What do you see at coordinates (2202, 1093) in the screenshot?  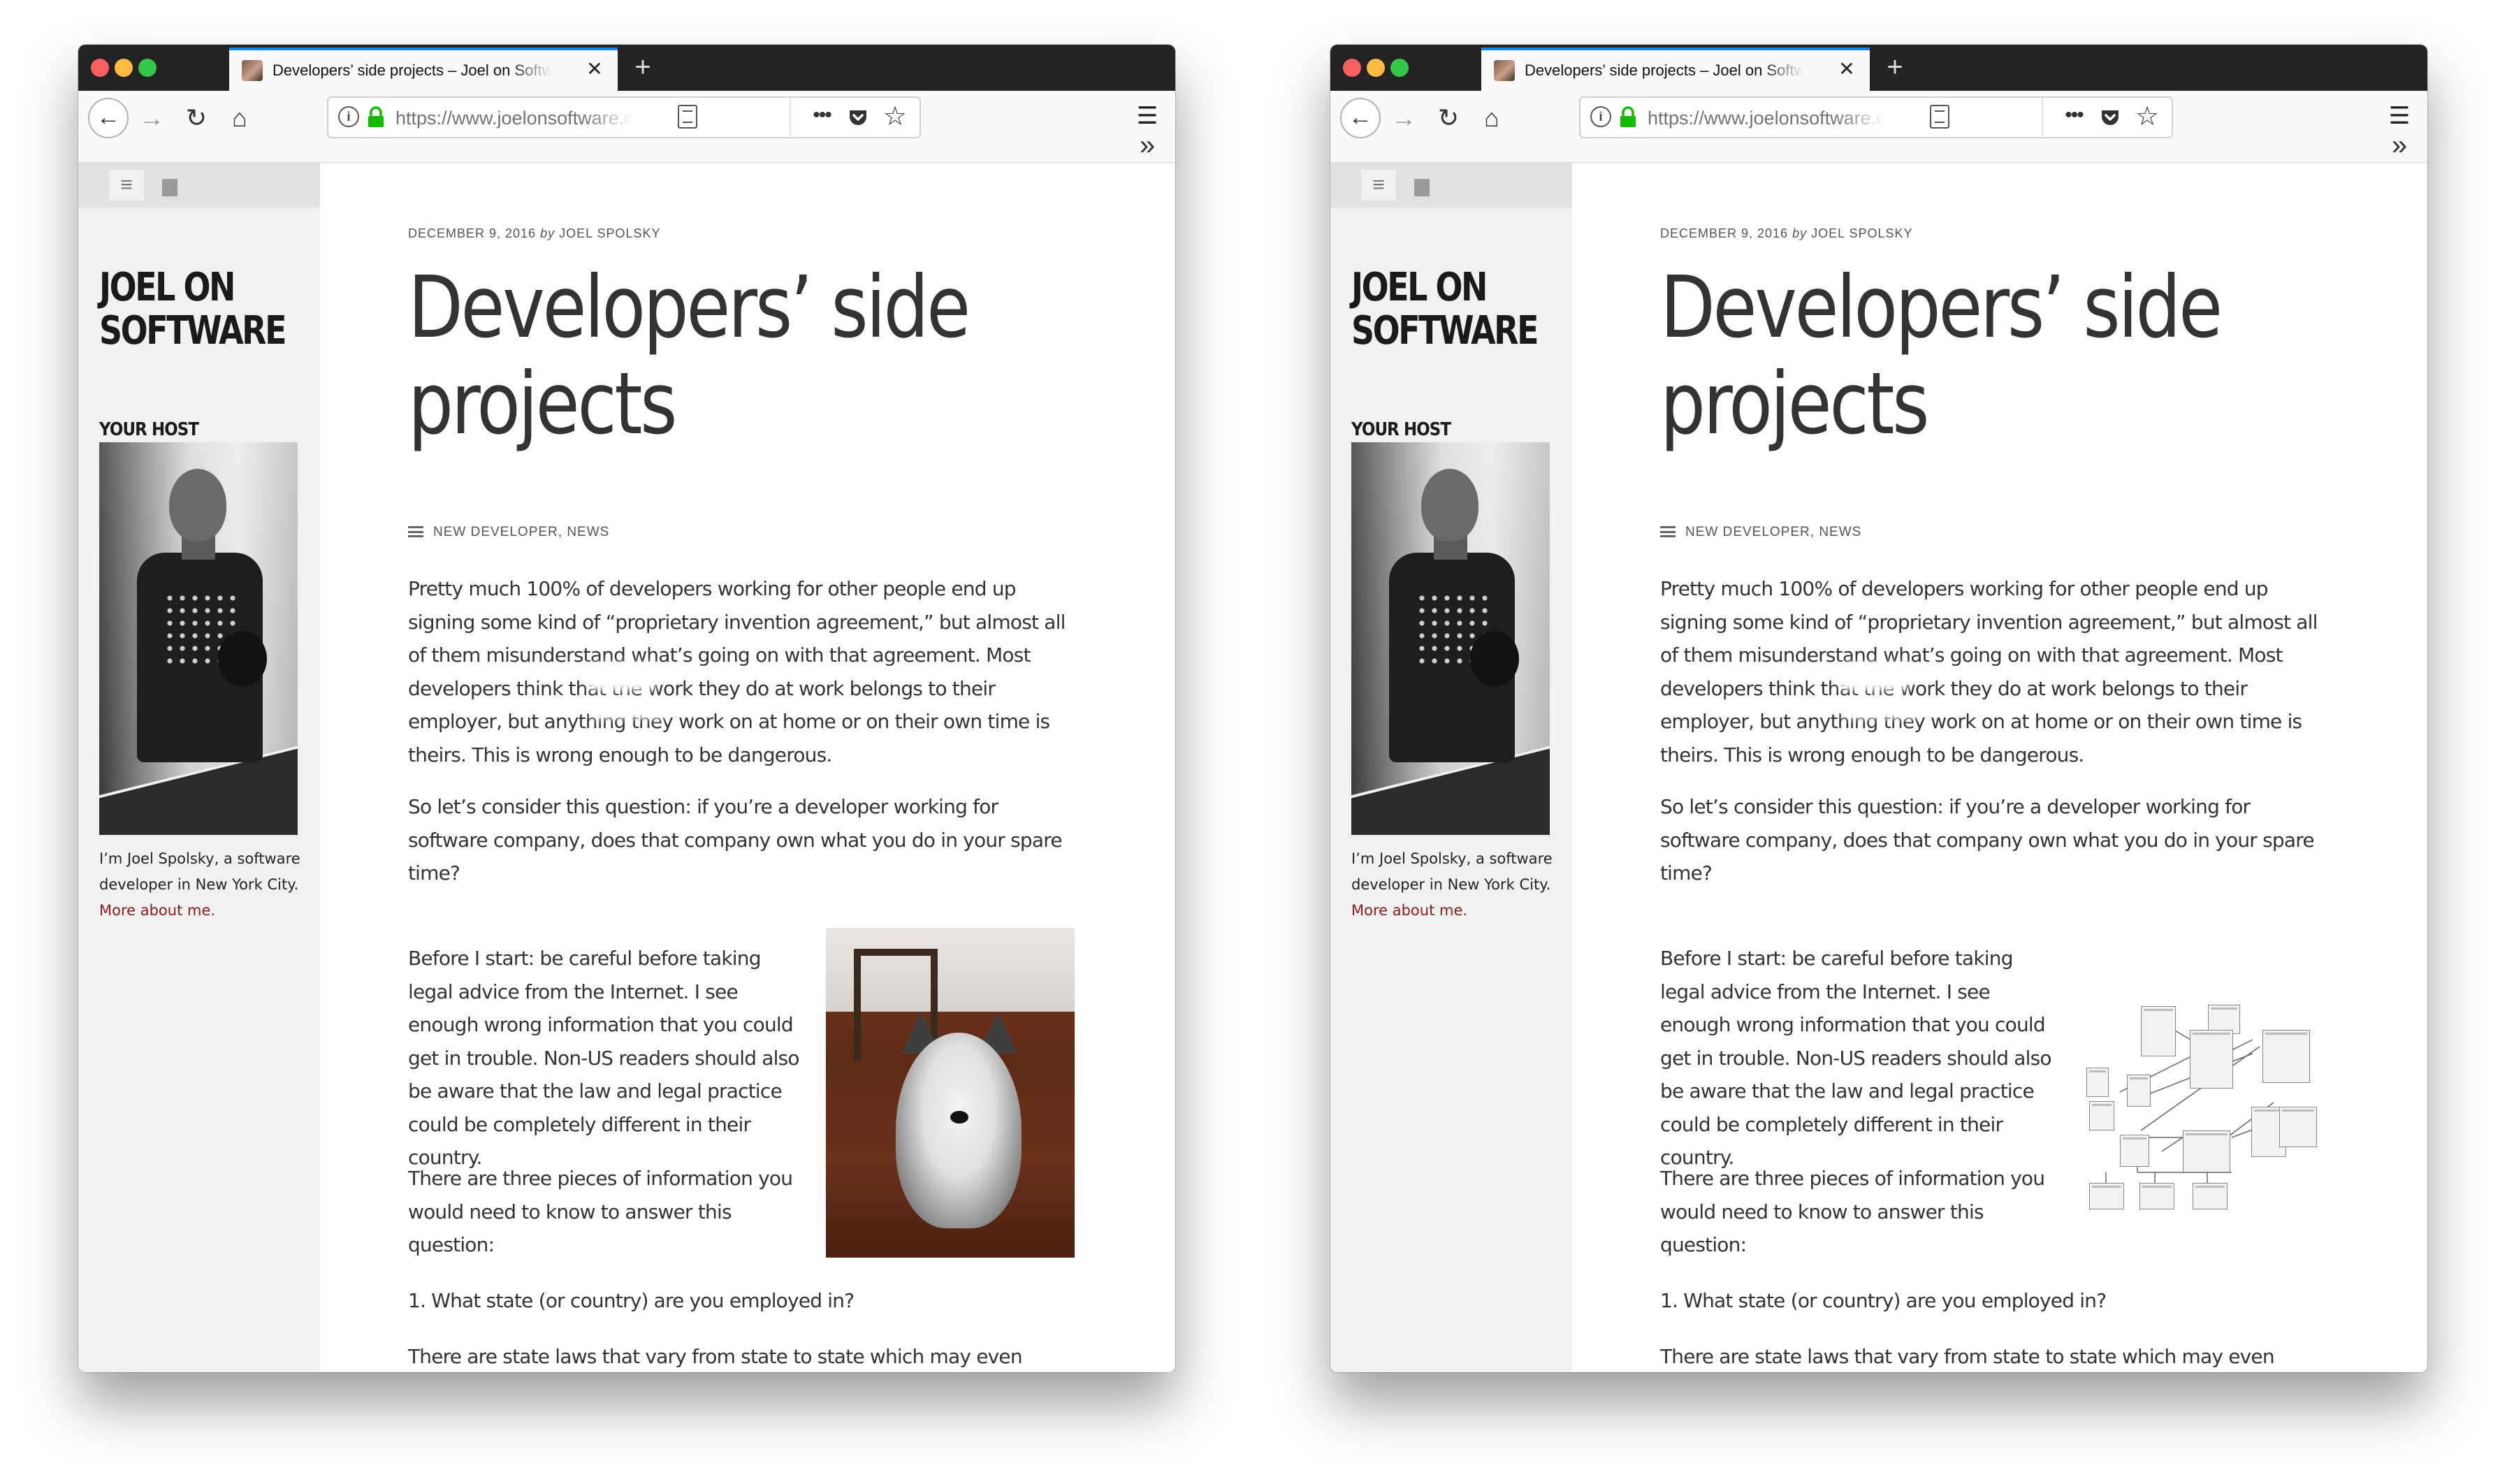 I see `class-diagram-image` at bounding box center [2202, 1093].